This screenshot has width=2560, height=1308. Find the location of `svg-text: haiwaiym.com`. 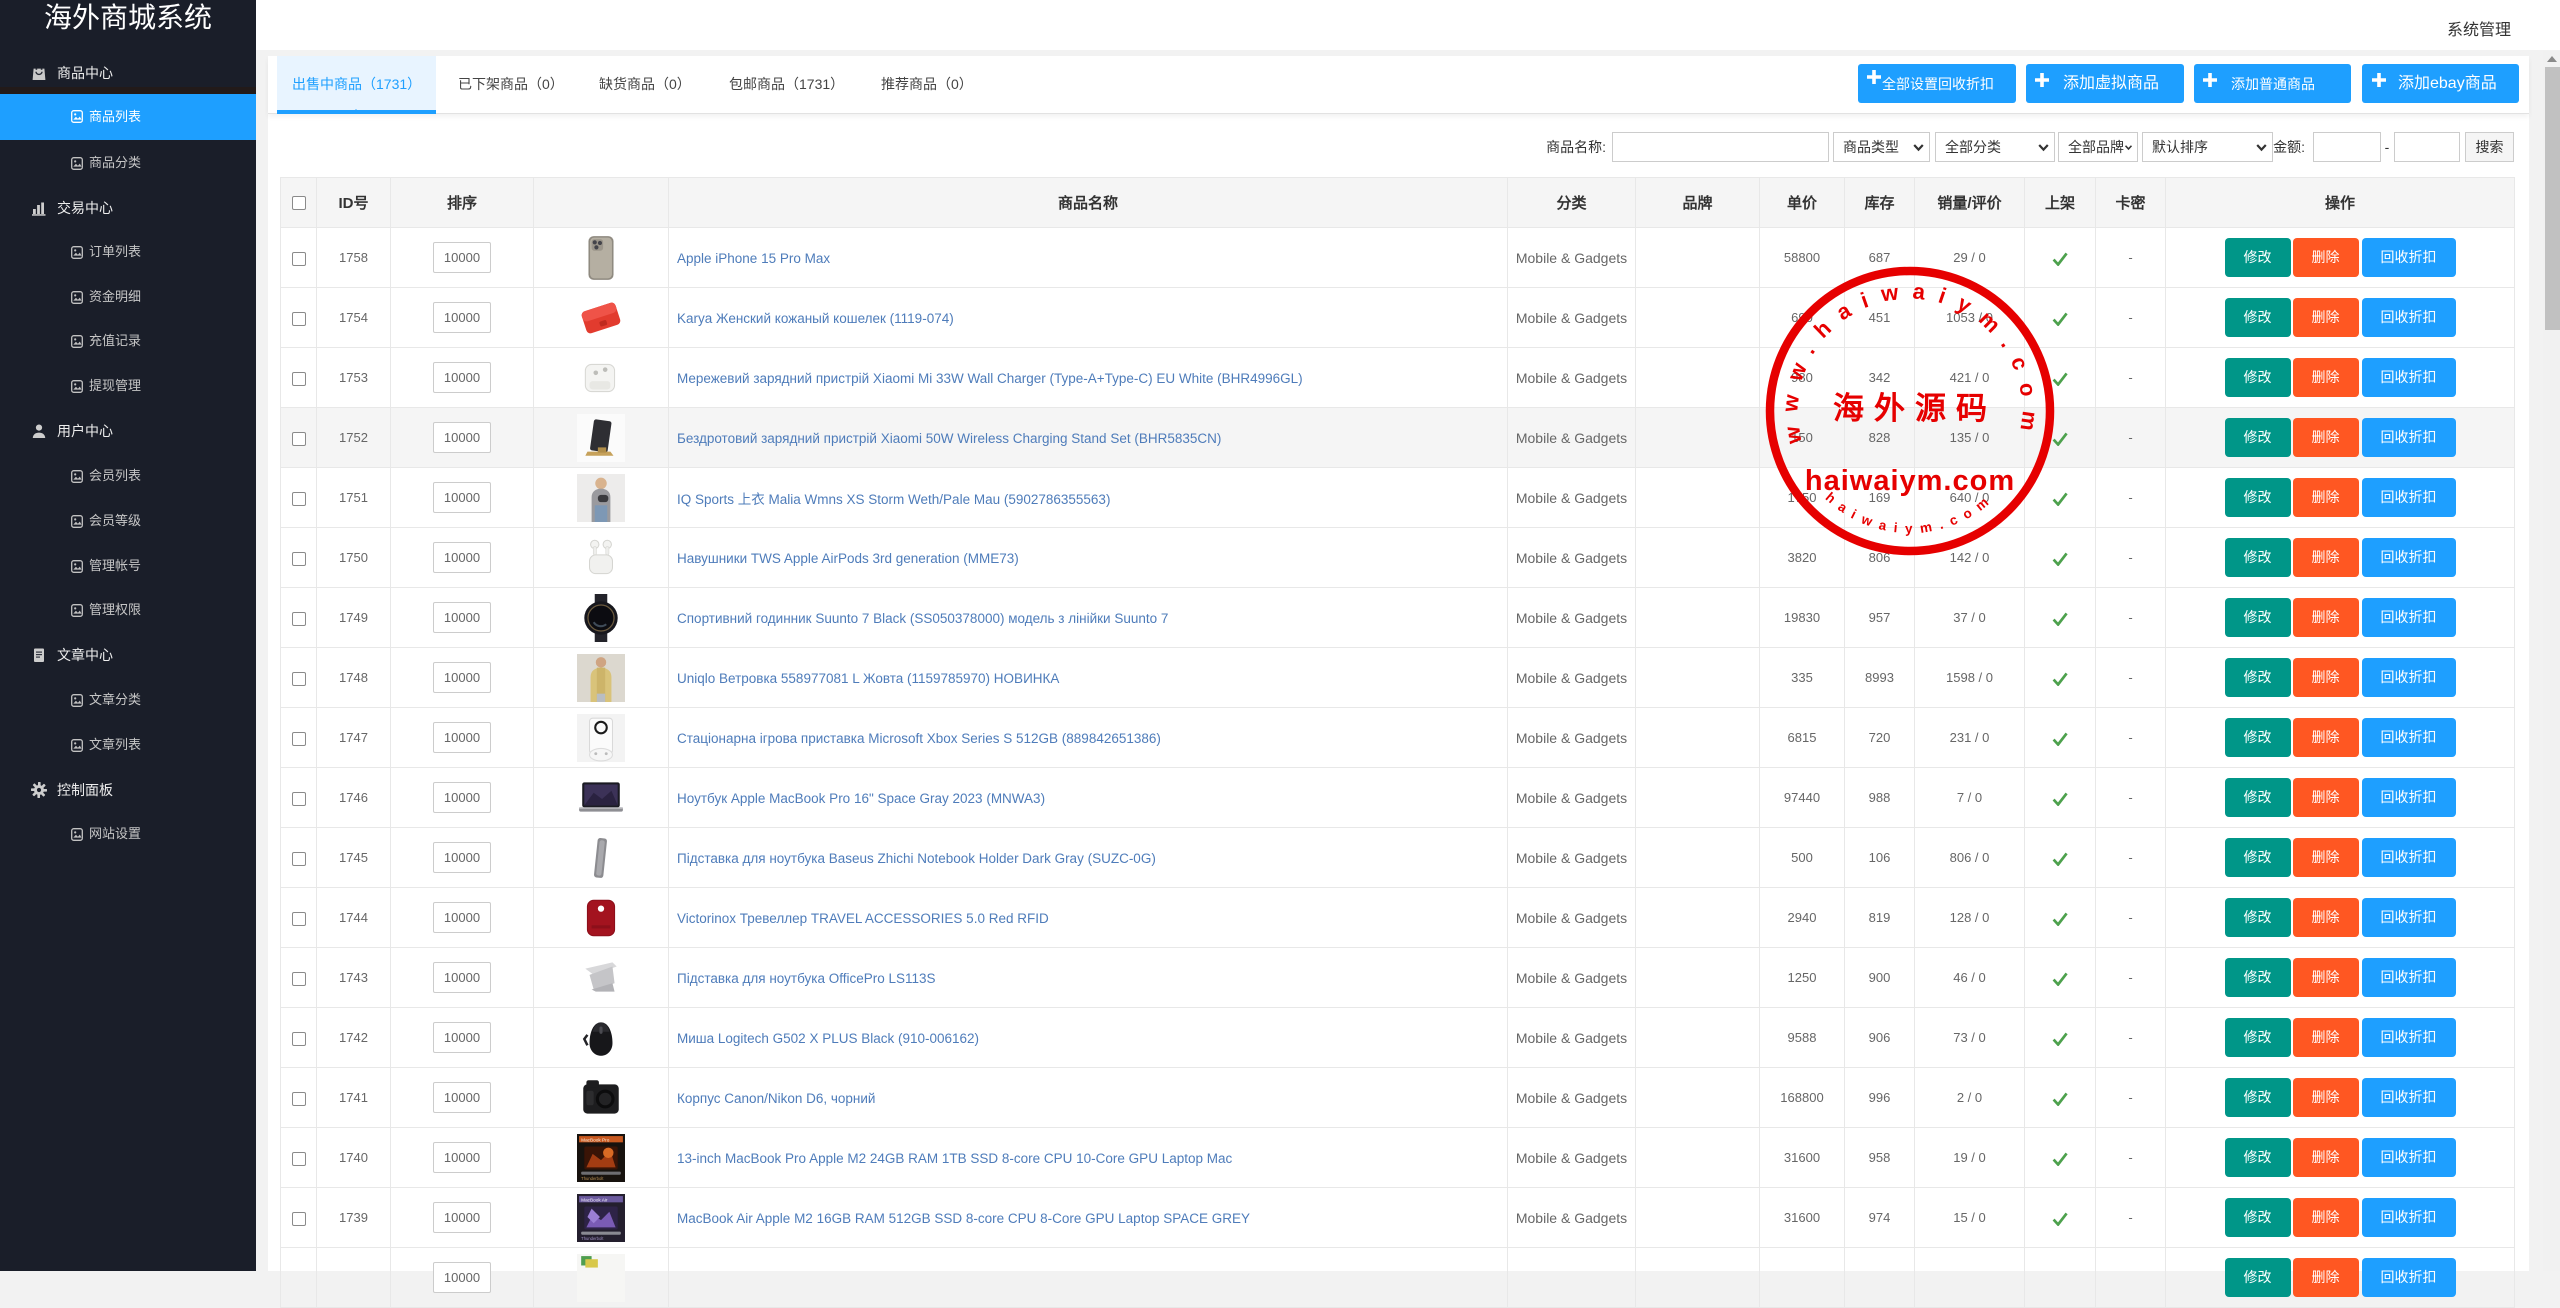

svg-text: haiwaiym.com is located at coordinates (1910, 481).